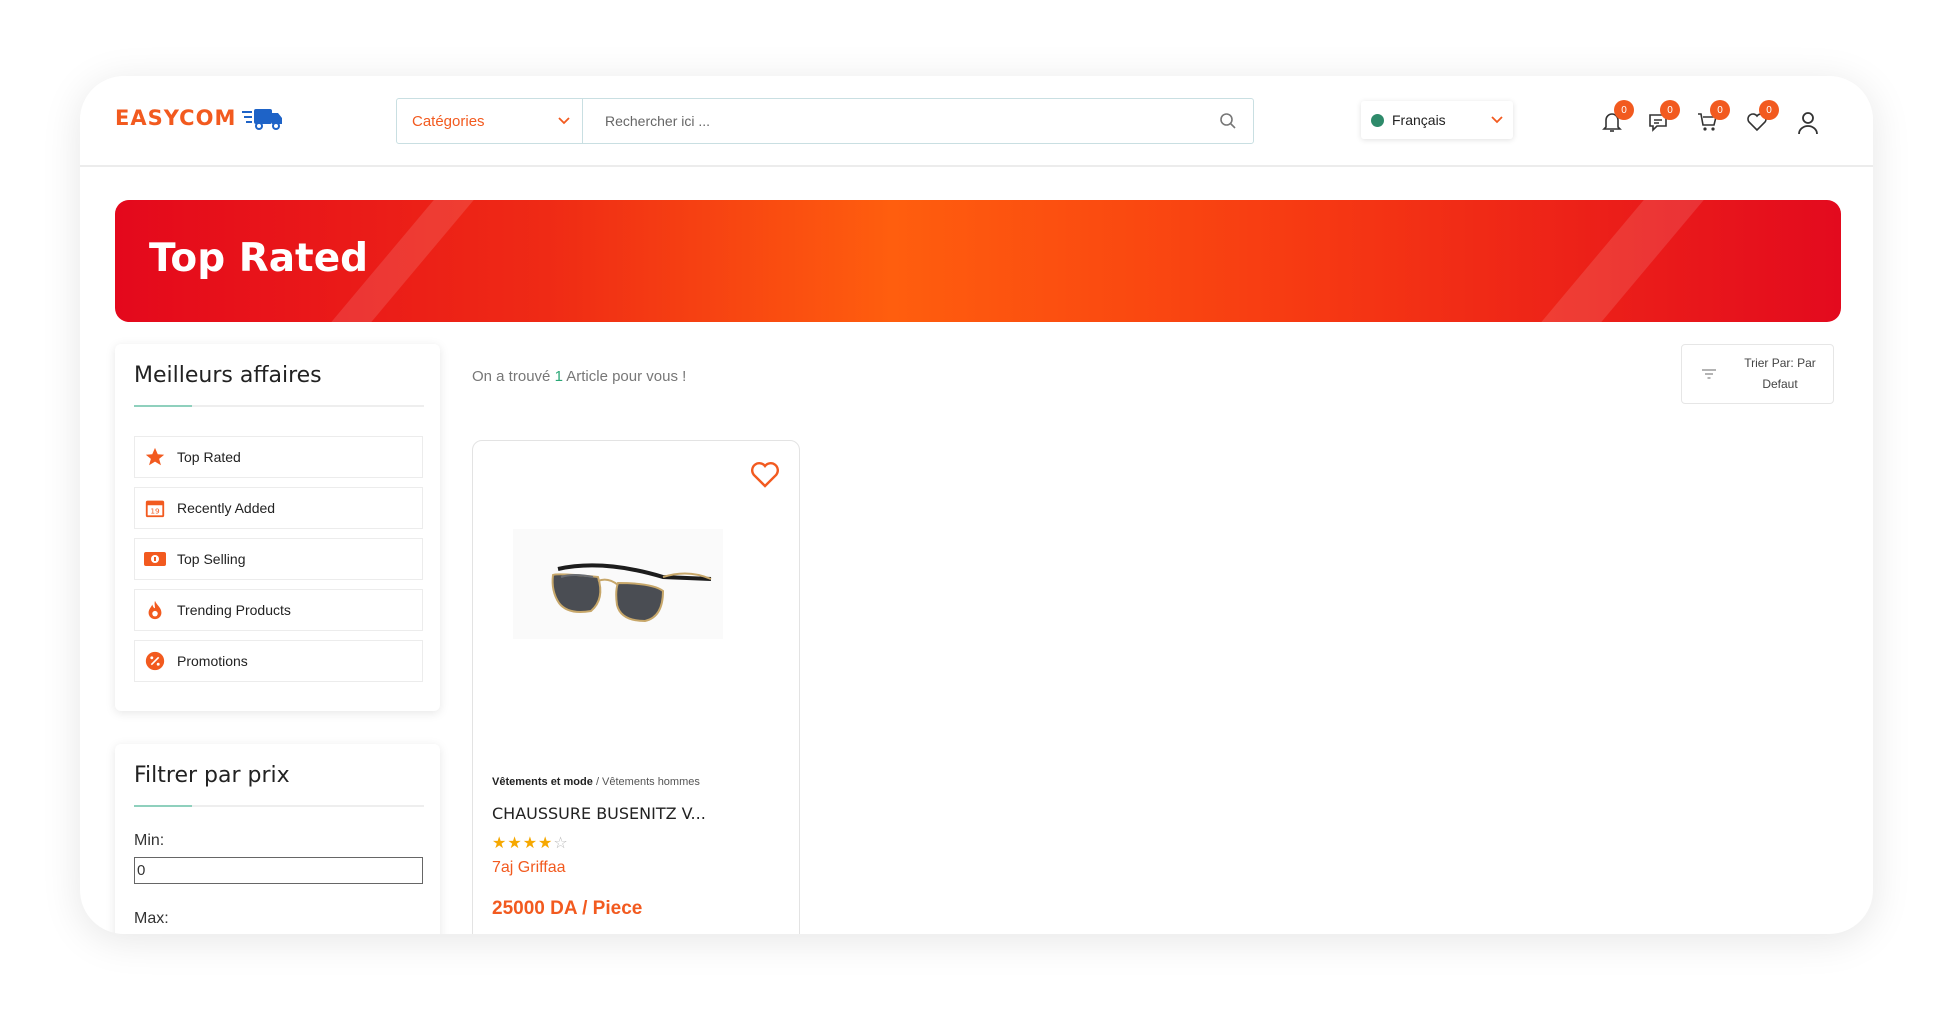 Image resolution: width=1953 pixels, height=1019 pixels. Describe the element at coordinates (278, 661) in the screenshot. I see `deal-item-promotions: Promotions` at that location.